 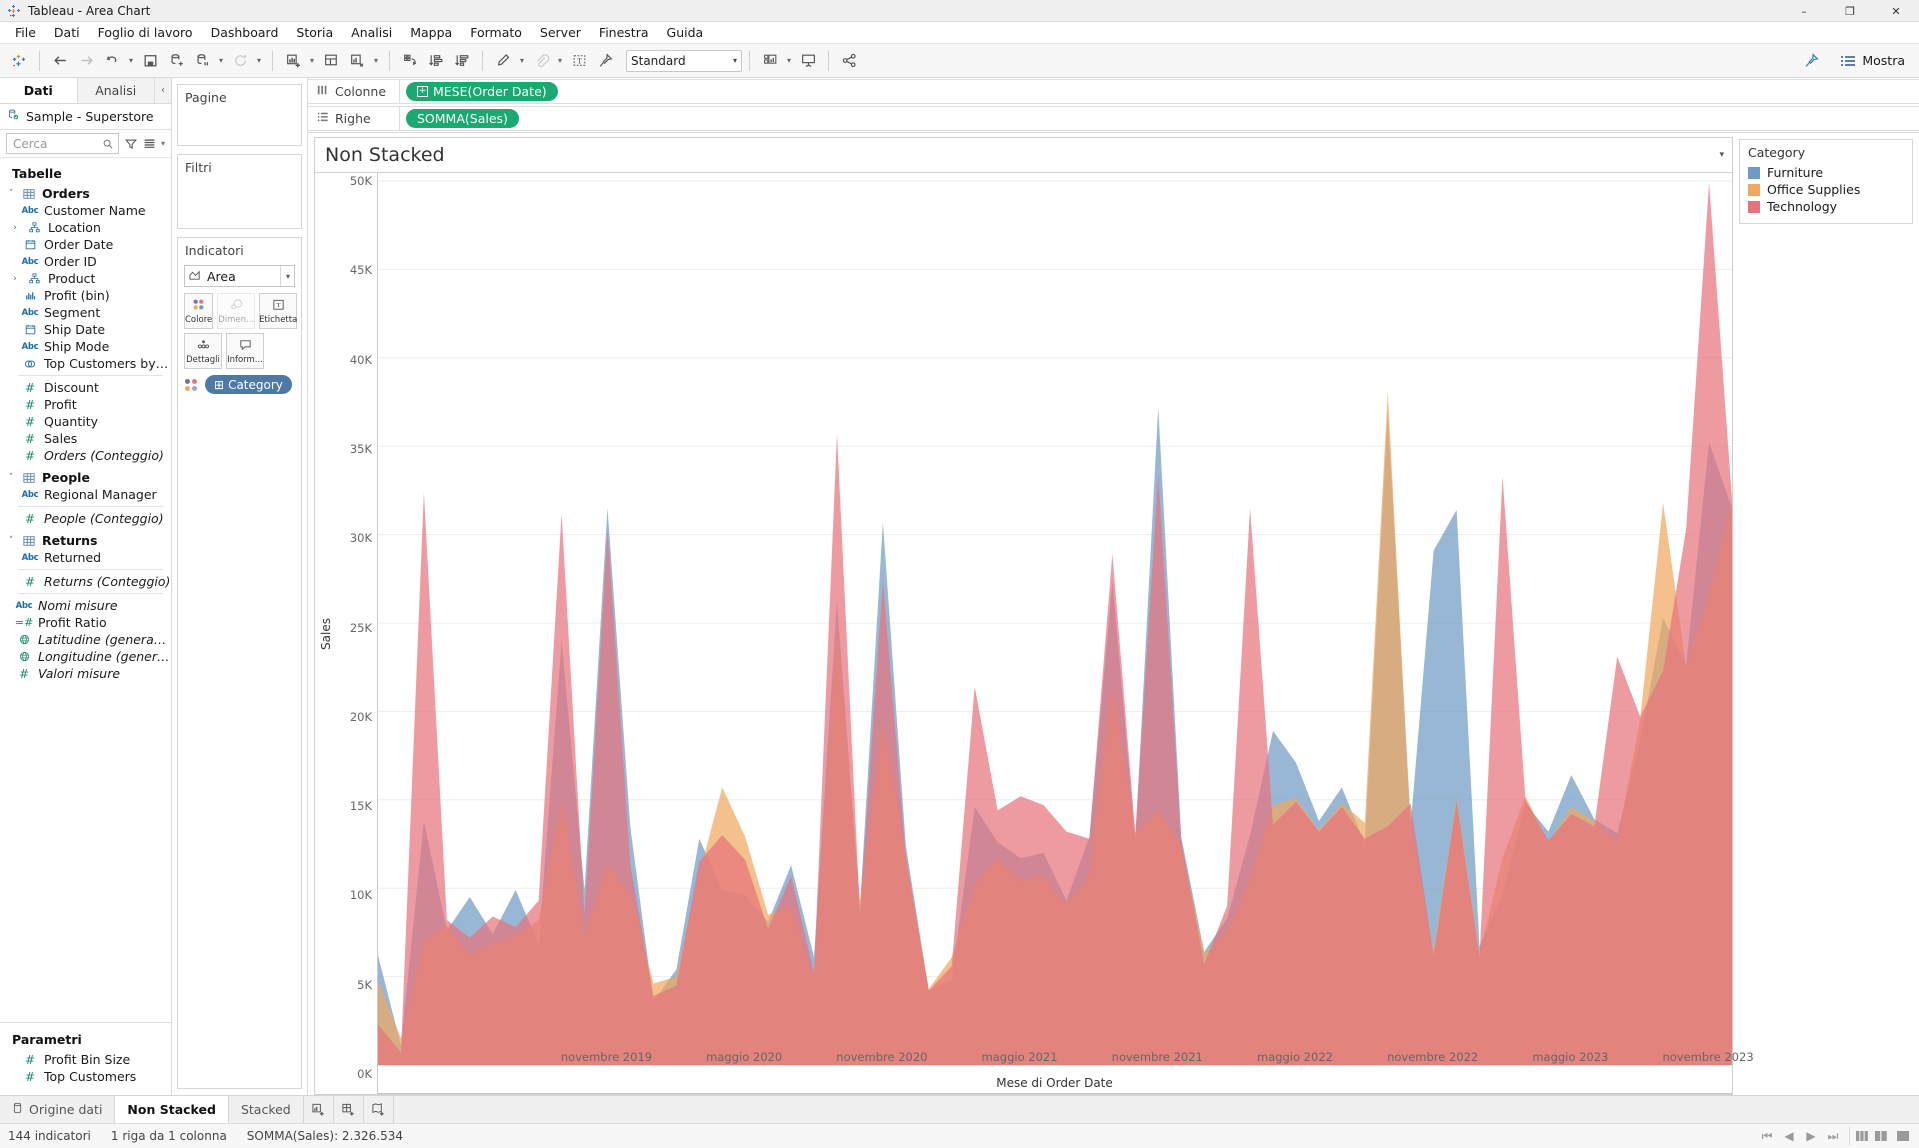 I want to click on field-product: › Product, so click(x=85, y=278).